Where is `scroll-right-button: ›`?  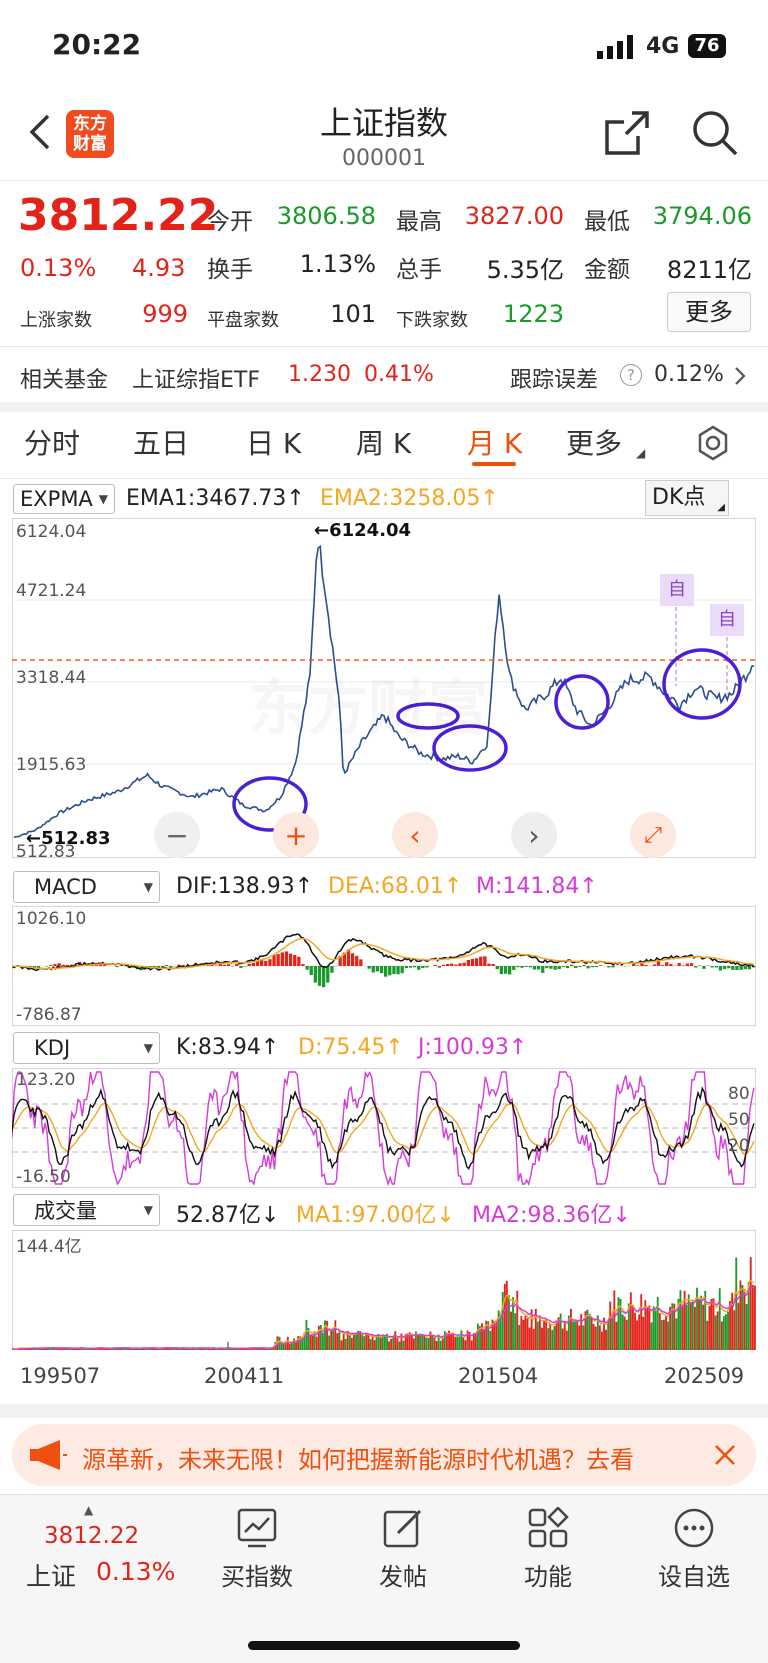
scroll-right-button: › is located at coordinates (534, 835).